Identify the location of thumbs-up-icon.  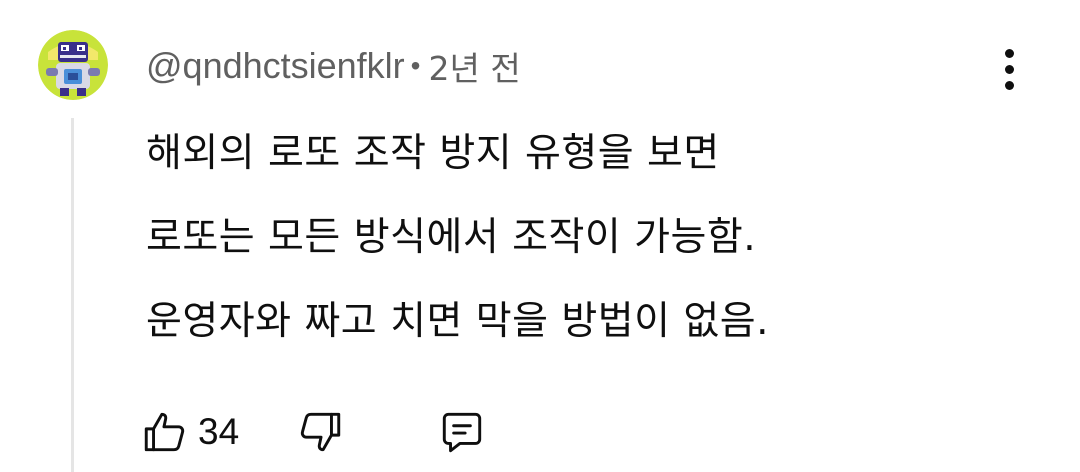
(164, 432).